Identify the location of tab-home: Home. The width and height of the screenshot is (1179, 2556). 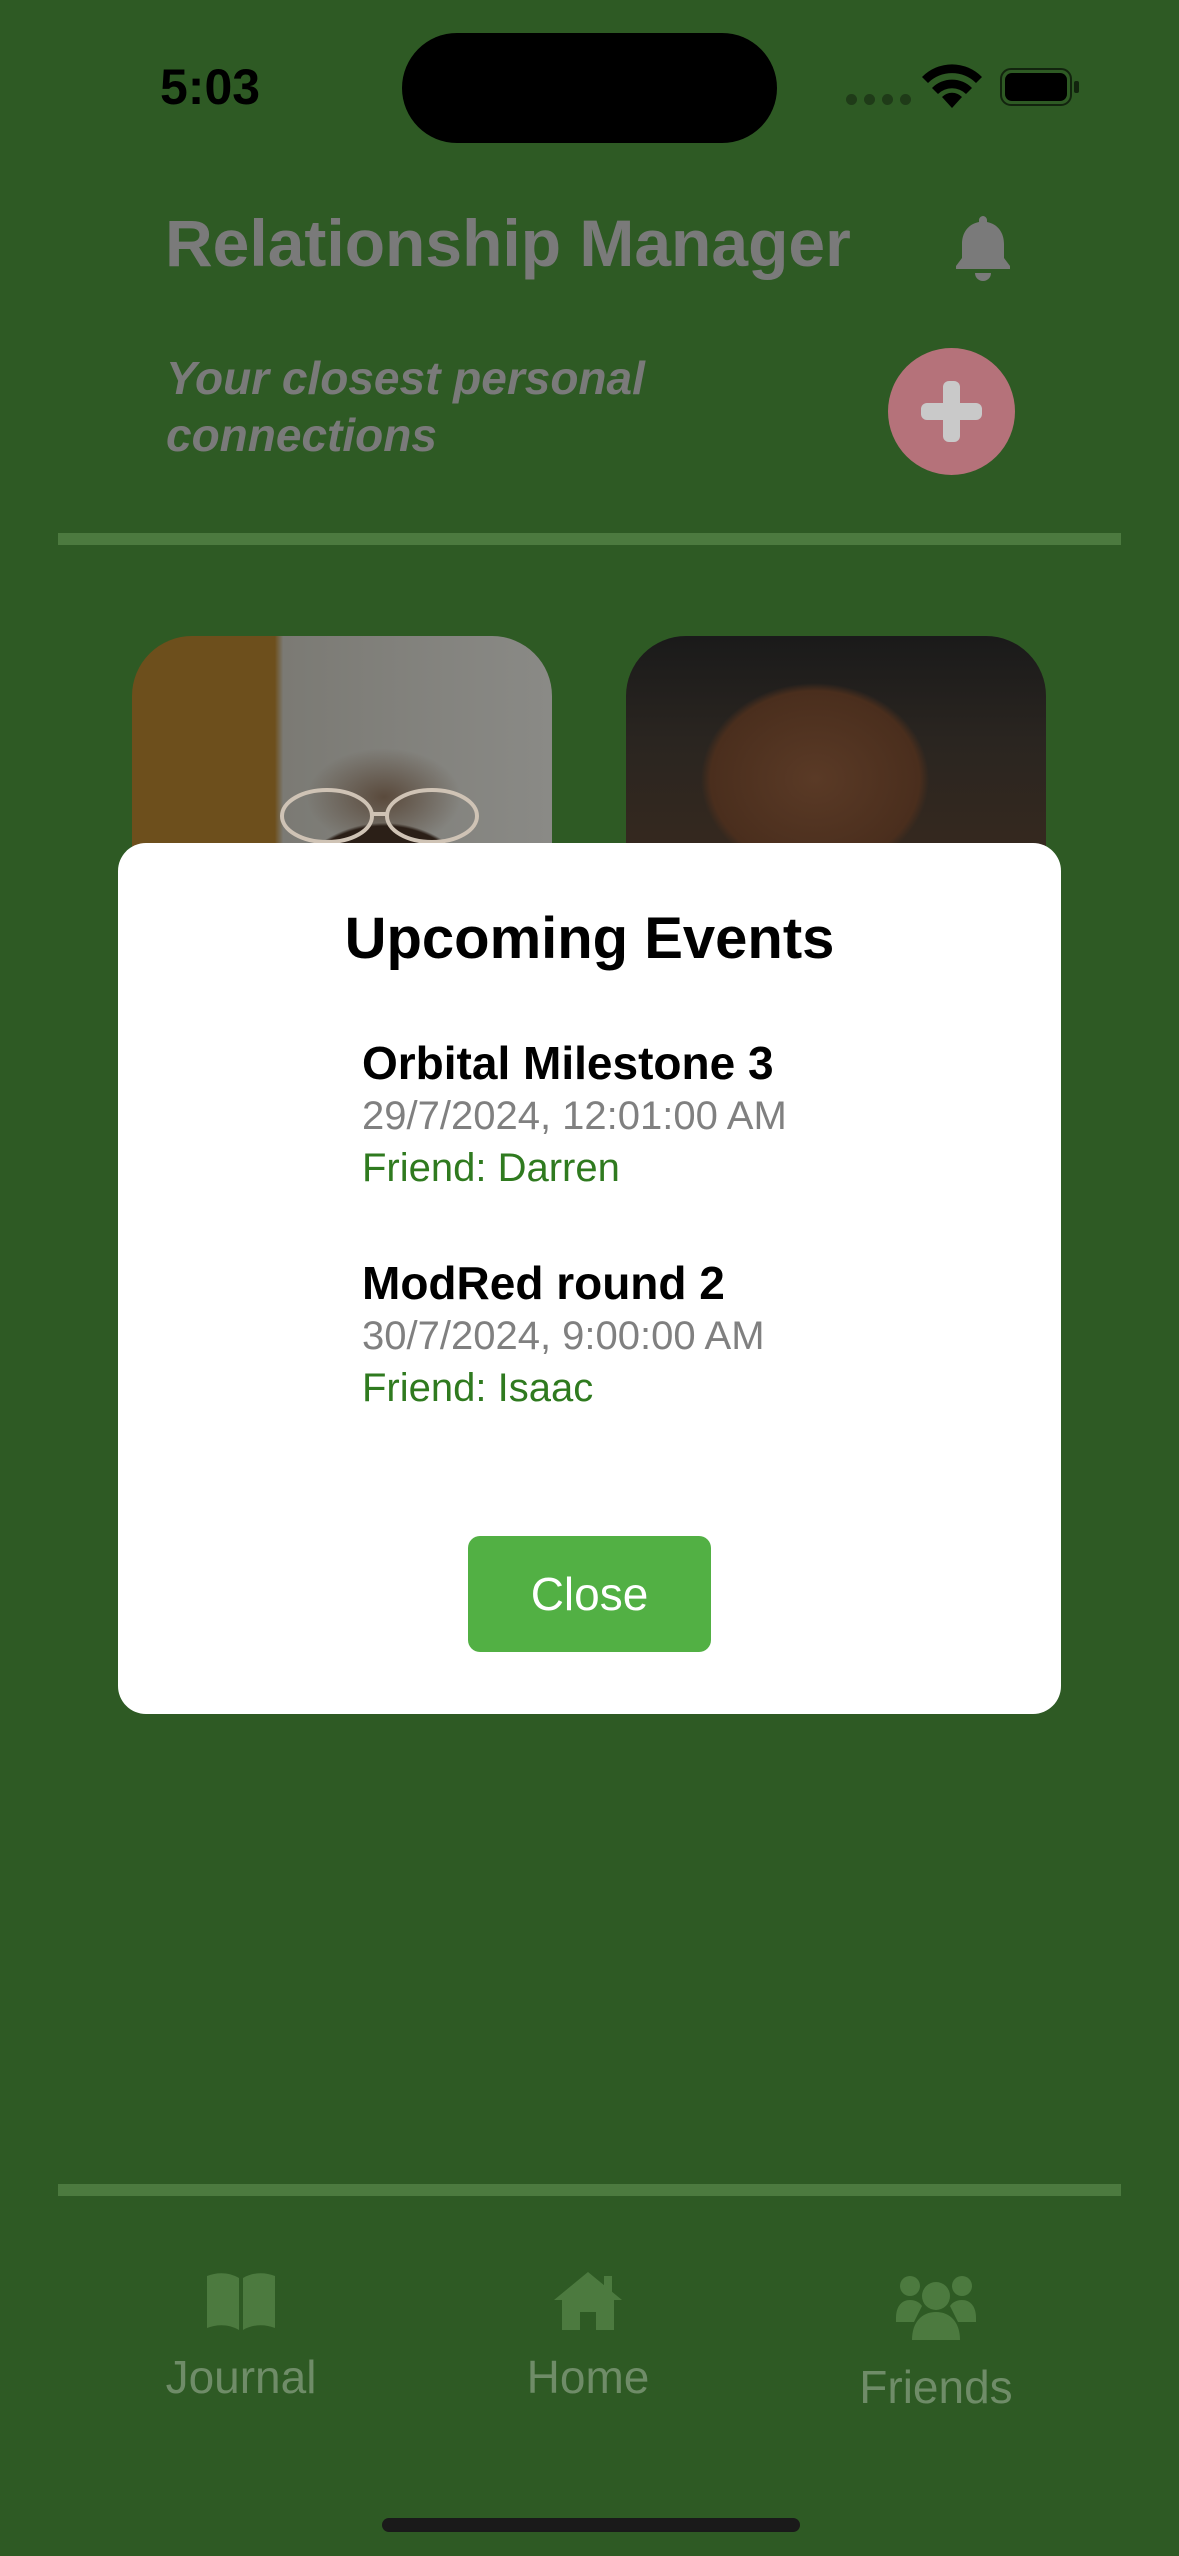
(588, 2337).